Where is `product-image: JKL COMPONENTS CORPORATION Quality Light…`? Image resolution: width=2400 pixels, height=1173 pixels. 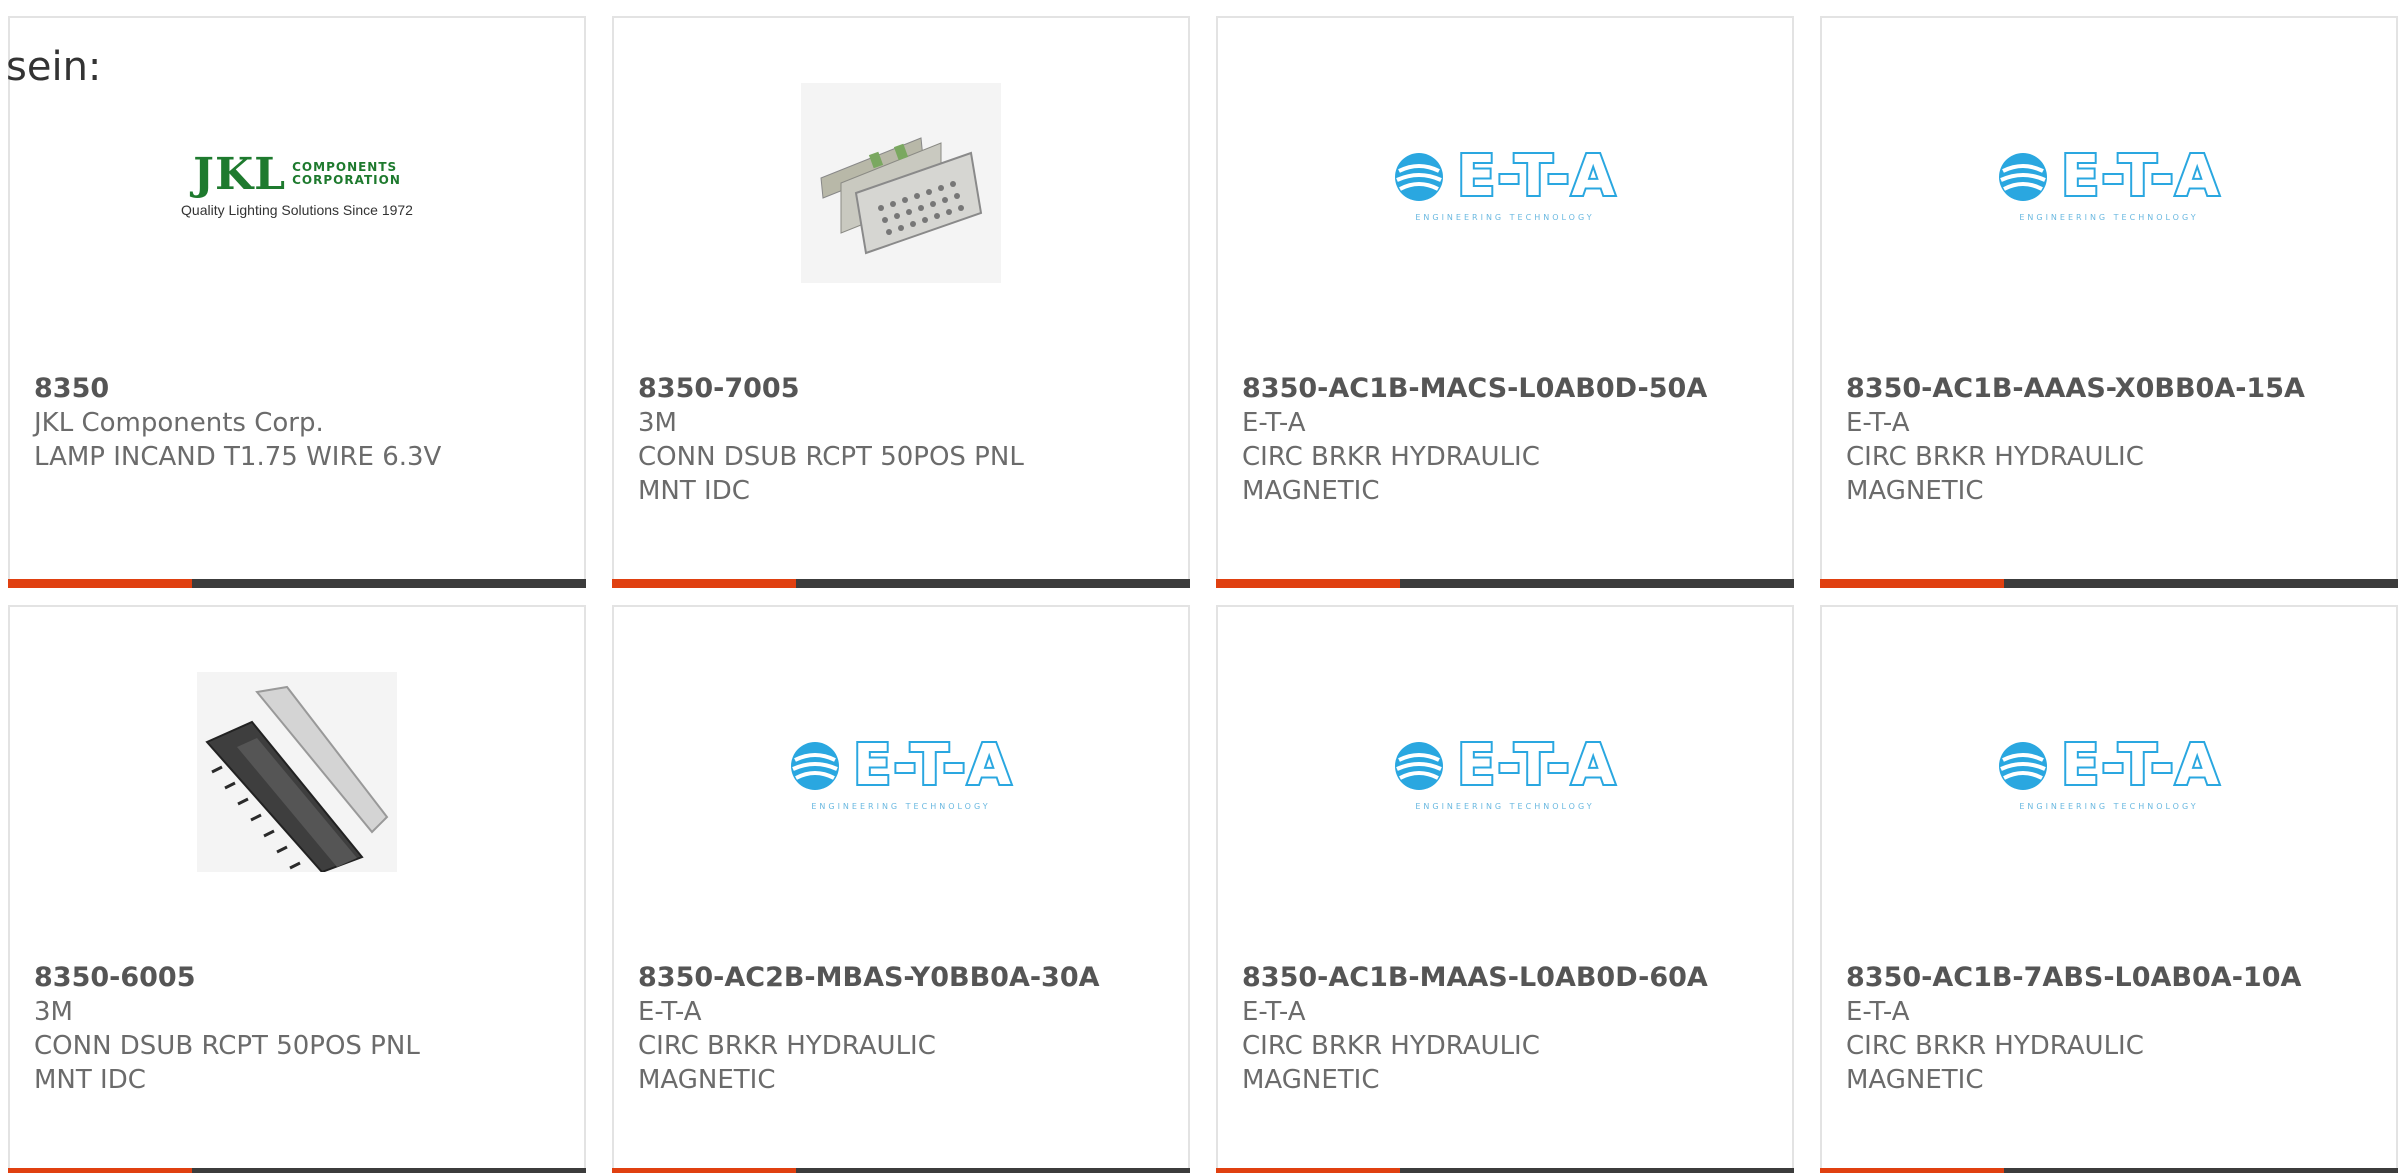 product-image: JKL COMPONENTS CORPORATION Quality Light… is located at coordinates (297, 183).